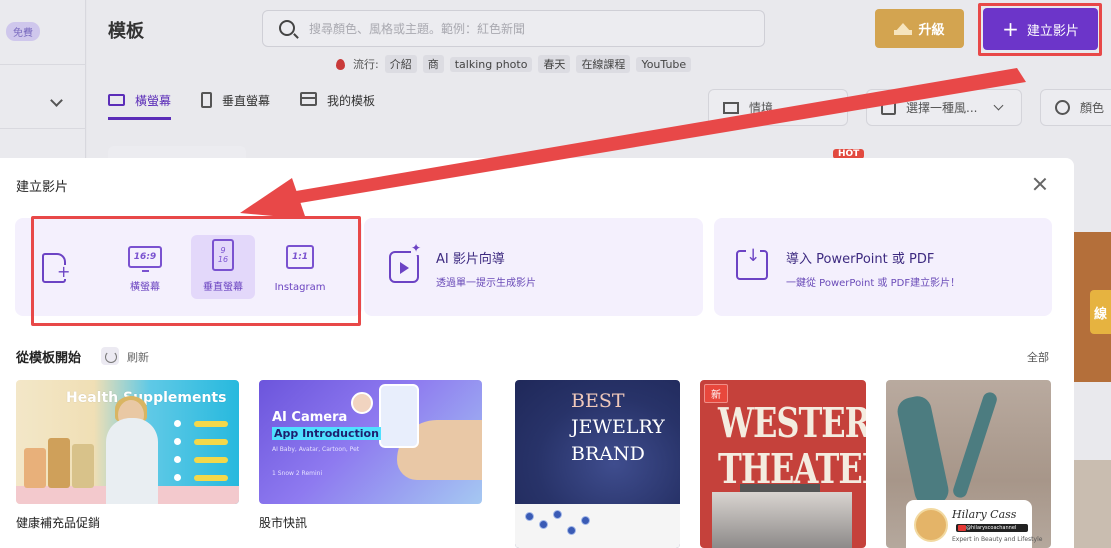 The height and width of the screenshot is (548, 1111). Describe the element at coordinates (1092, 108) in the screenshot. I see `color-filter-label: 顏色` at that location.